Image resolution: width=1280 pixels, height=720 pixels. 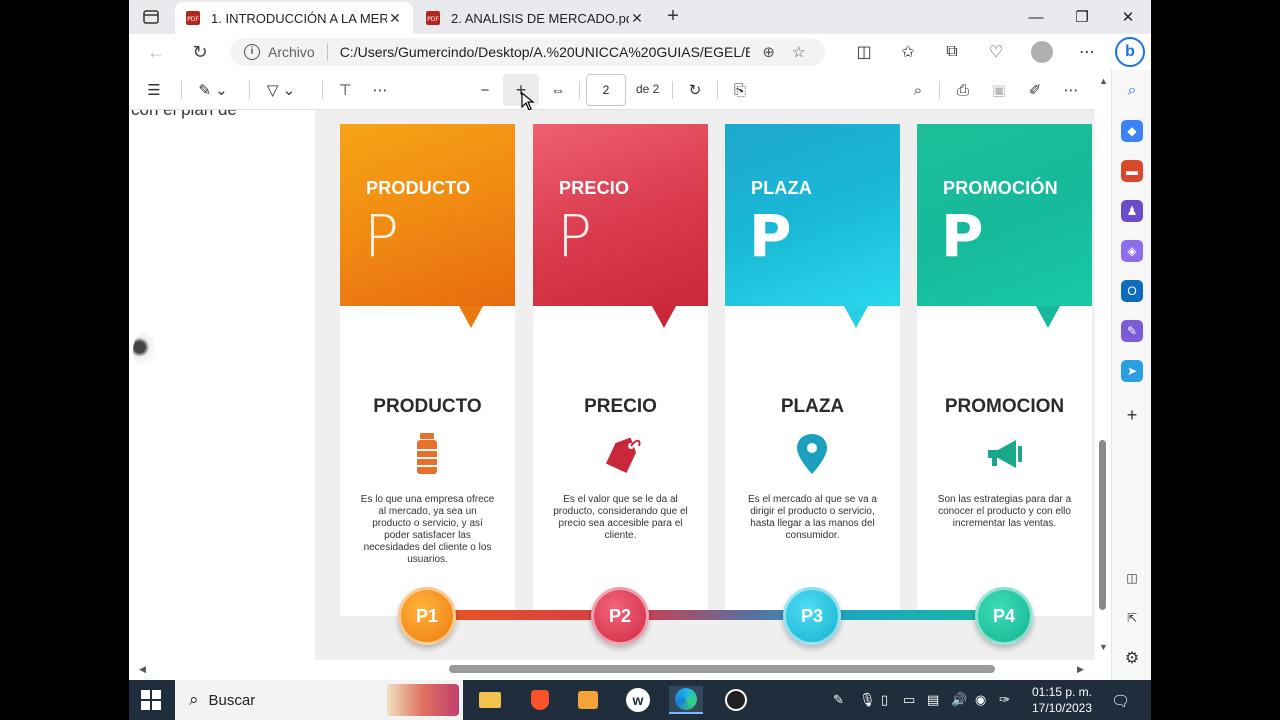 I want to click on url-scheme-label: Archivo, so click(x=291, y=52).